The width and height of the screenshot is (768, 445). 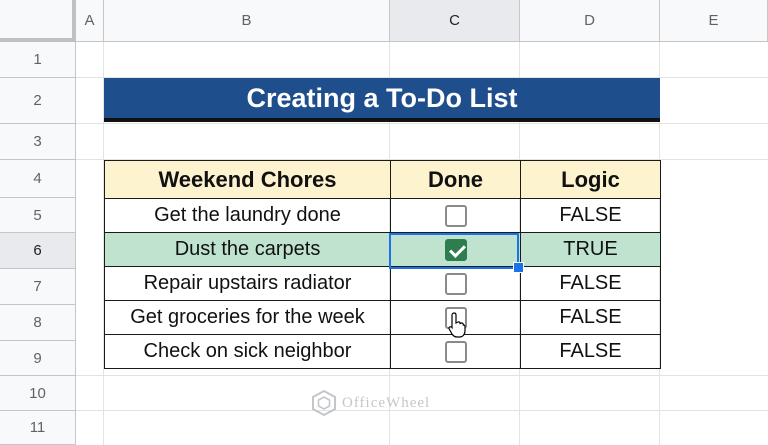 What do you see at coordinates (714, 21) in the screenshot?
I see `column-header-e: E` at bounding box center [714, 21].